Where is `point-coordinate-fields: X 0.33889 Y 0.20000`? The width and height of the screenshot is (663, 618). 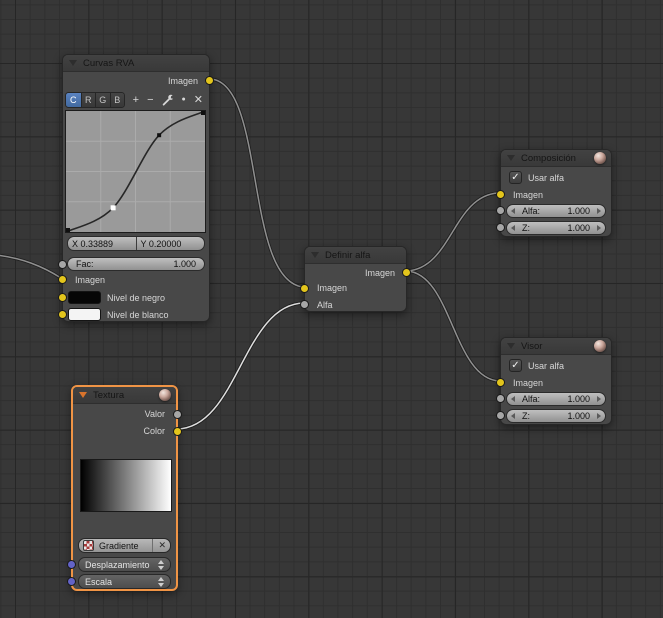 point-coordinate-fields: X 0.33889 Y 0.20000 is located at coordinates (136, 243).